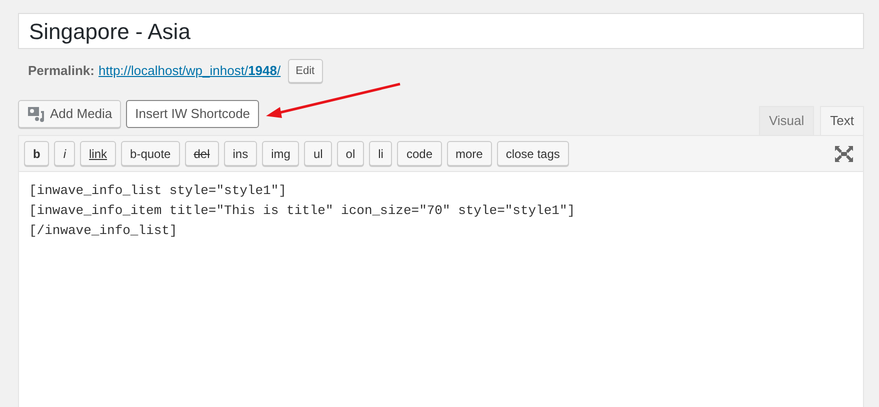  Describe the element at coordinates (380, 153) in the screenshot. I see `format-button: li` at that location.